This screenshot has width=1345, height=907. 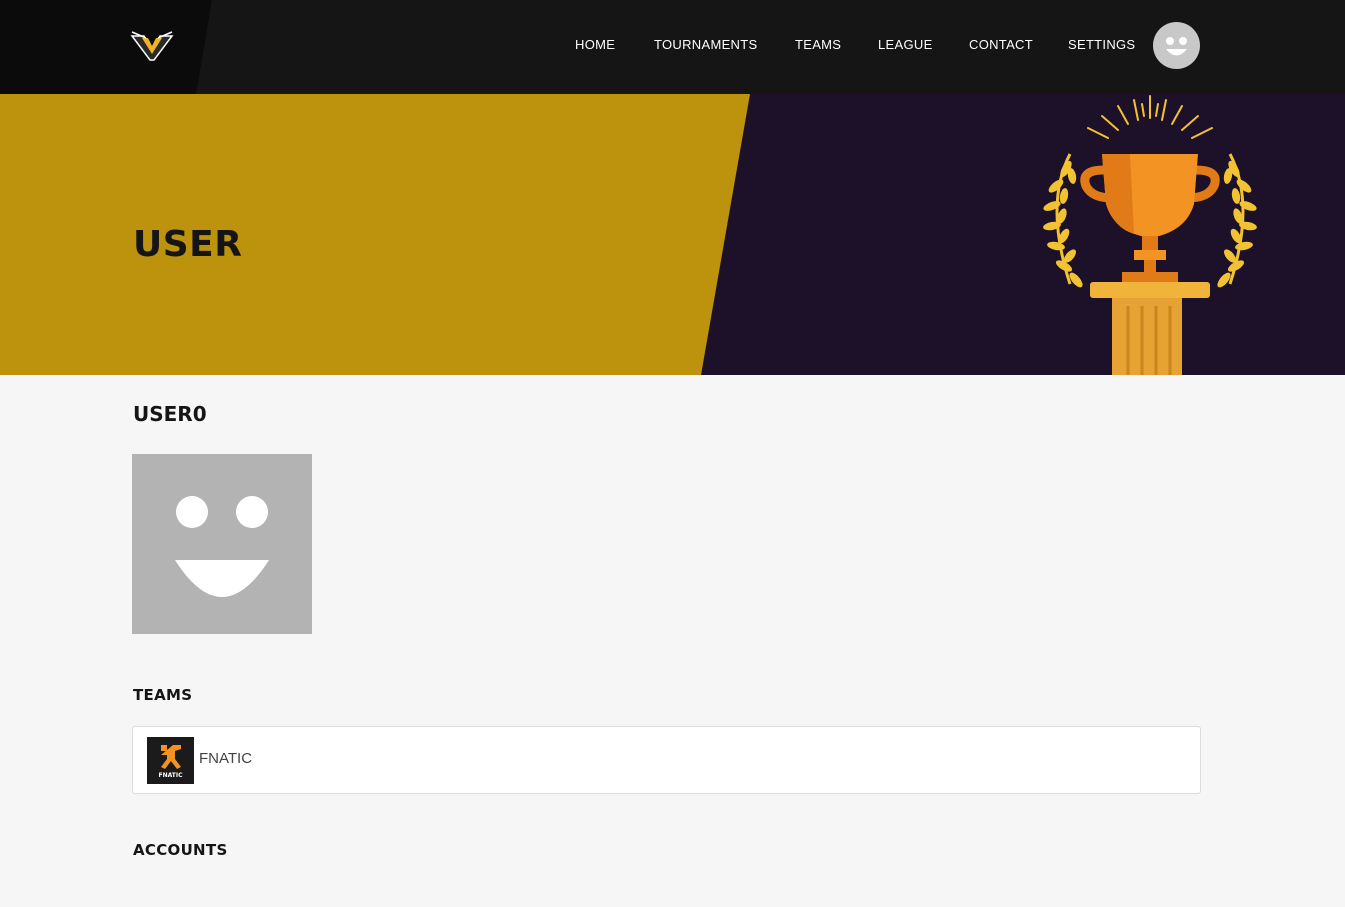 What do you see at coordinates (705, 44) in the screenshot?
I see `nav-tournaments: TOURNAMENTS` at bounding box center [705, 44].